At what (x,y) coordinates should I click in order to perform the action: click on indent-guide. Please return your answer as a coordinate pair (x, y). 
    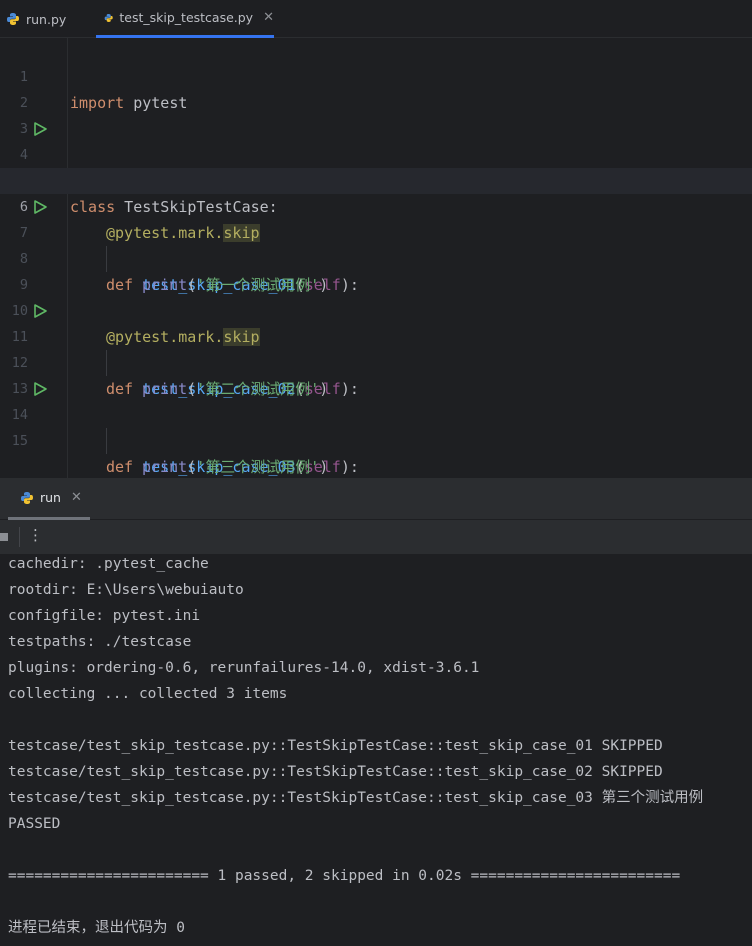
    Looking at the image, I should click on (106, 441).